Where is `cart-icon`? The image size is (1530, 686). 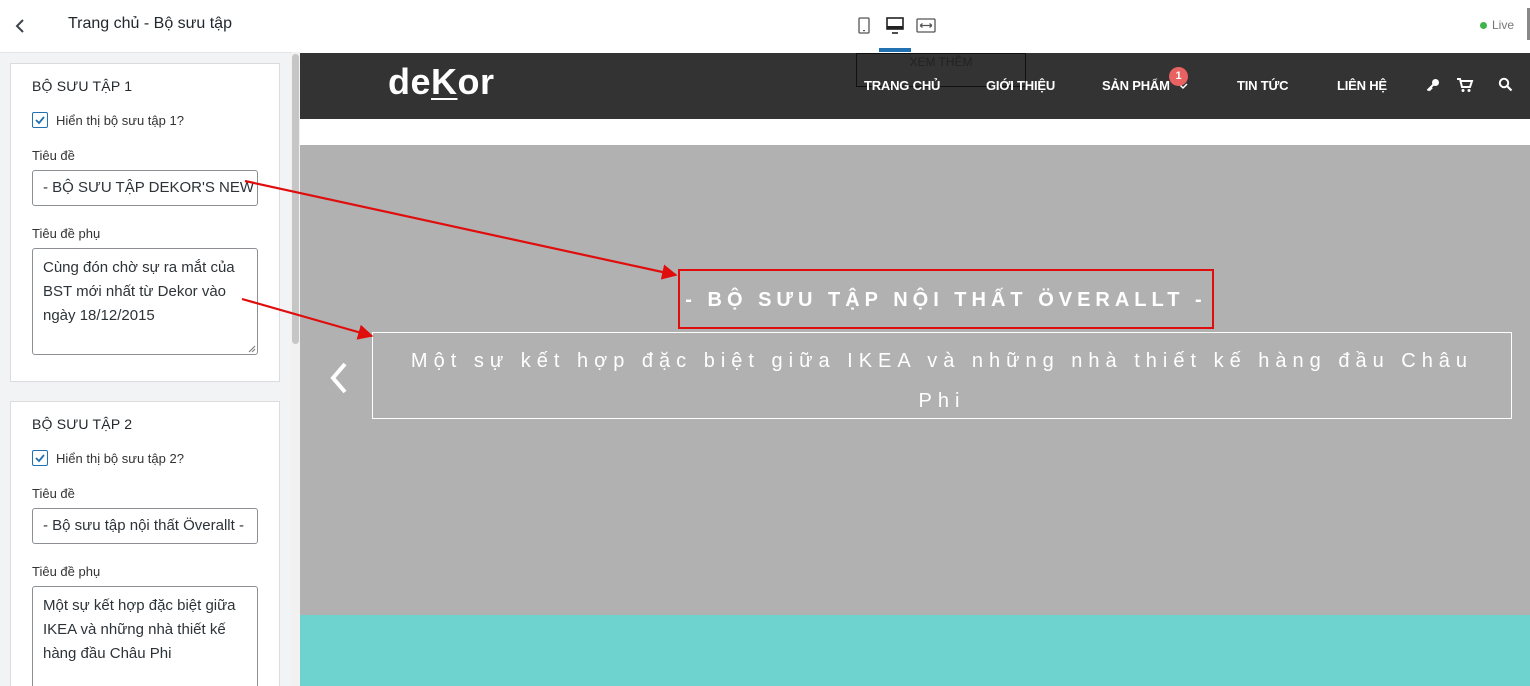 cart-icon is located at coordinates (1465, 85).